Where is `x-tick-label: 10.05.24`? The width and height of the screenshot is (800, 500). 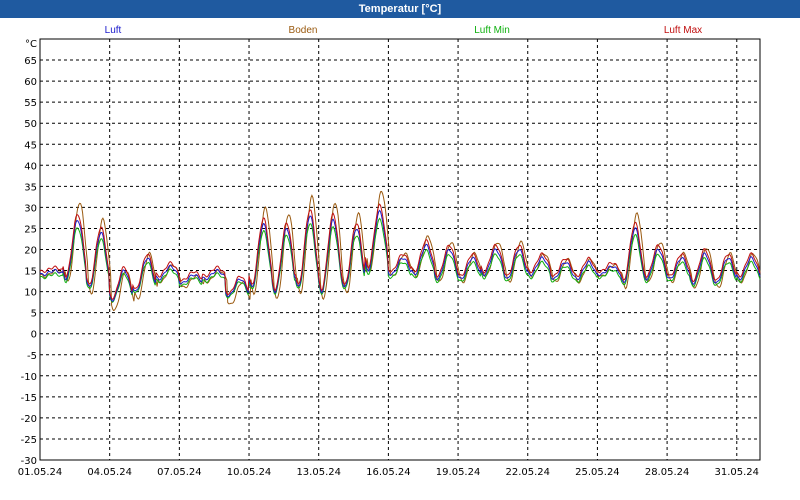
x-tick-label: 10.05.24 is located at coordinates (249, 472).